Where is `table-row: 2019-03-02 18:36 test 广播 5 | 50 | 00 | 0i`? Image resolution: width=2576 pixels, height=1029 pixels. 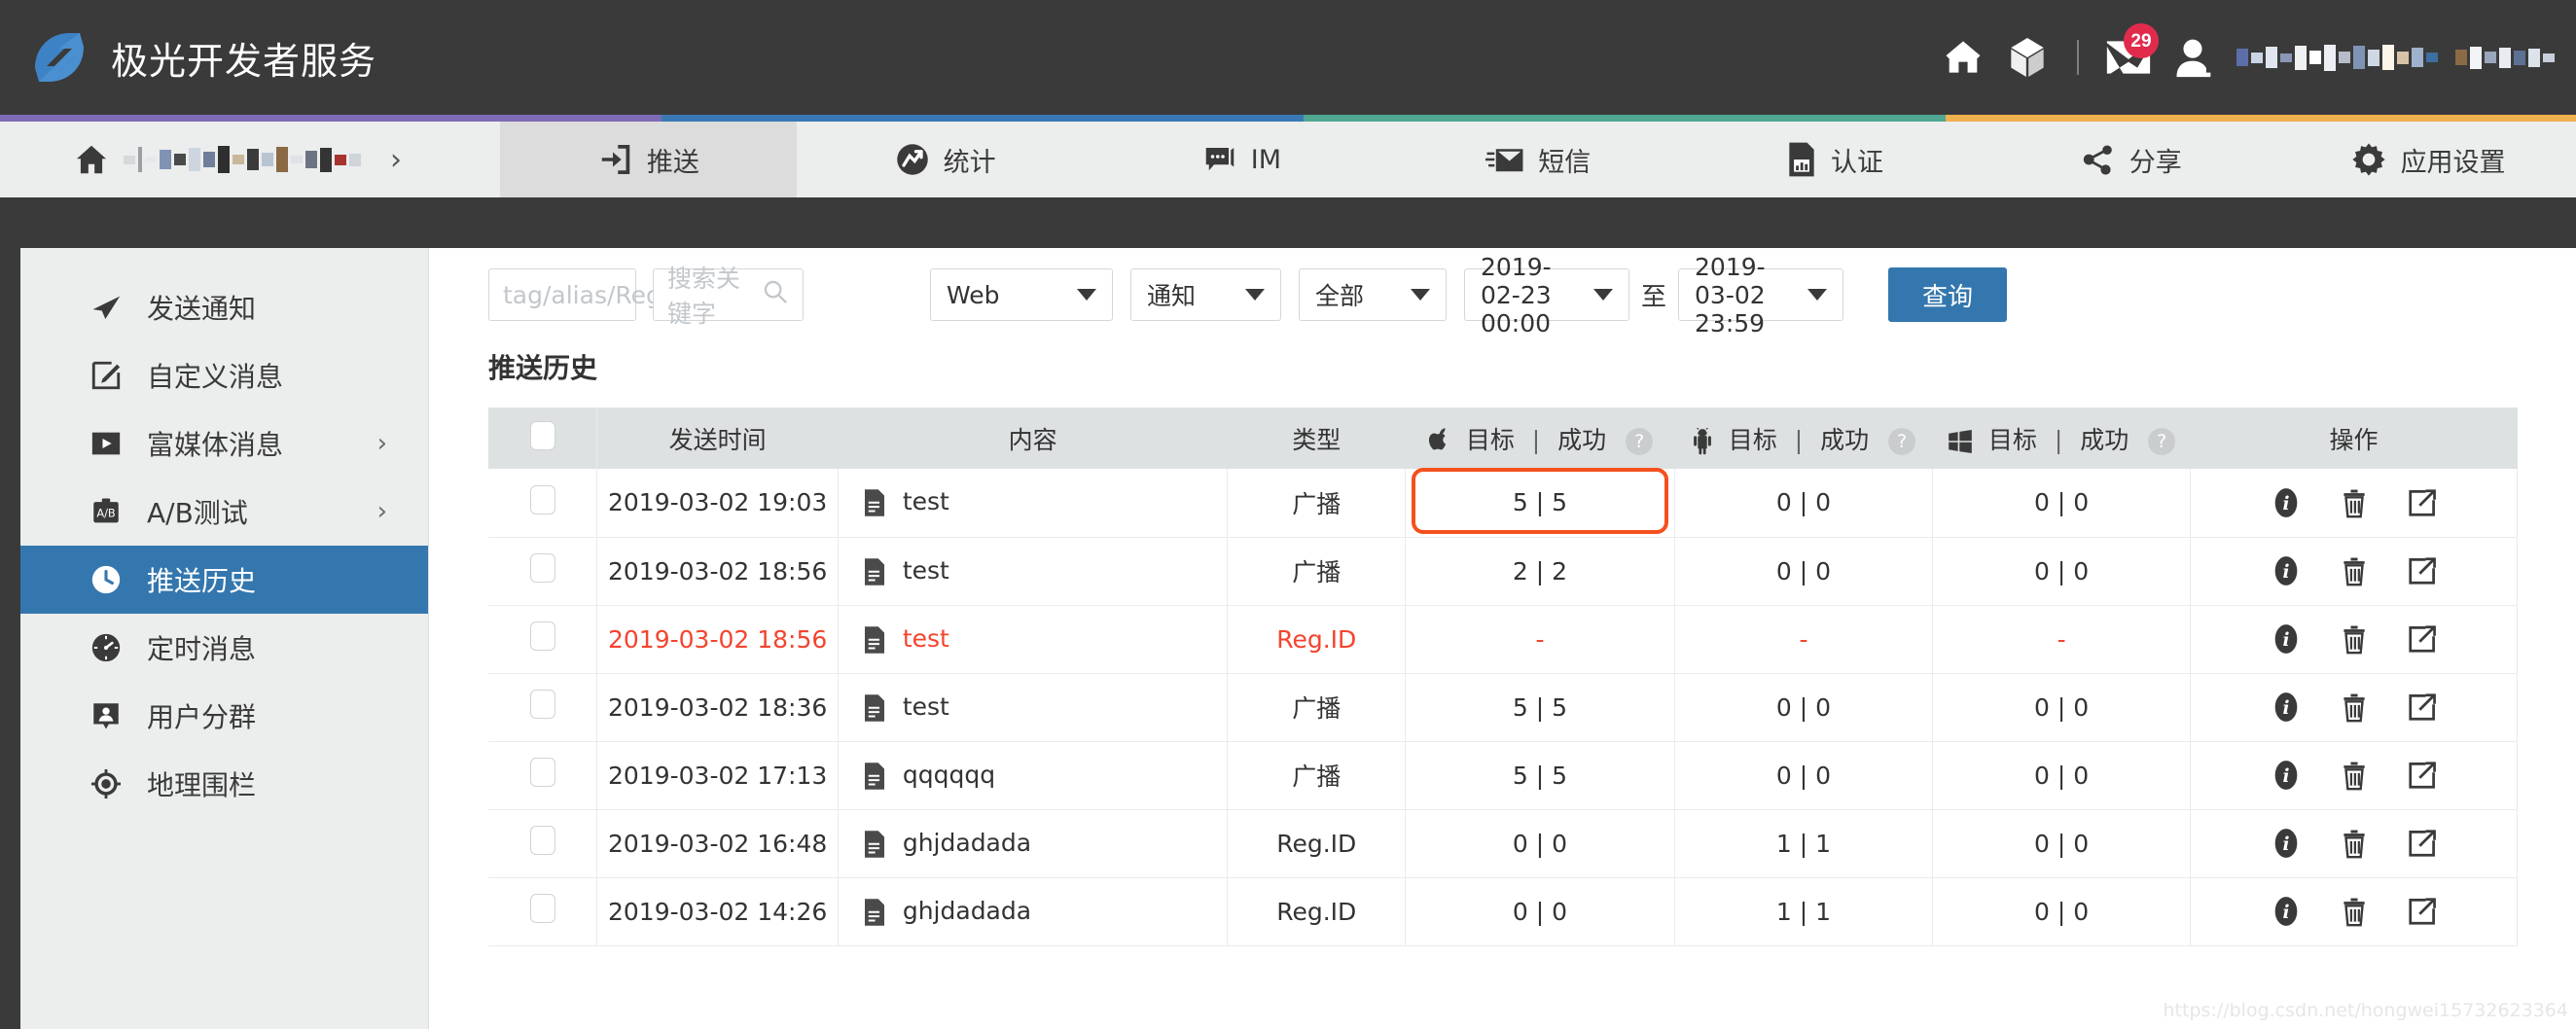
table-row: 2019-03-02 18:36 test 广播 5 | 50 | 00 | 0i is located at coordinates (1503, 707).